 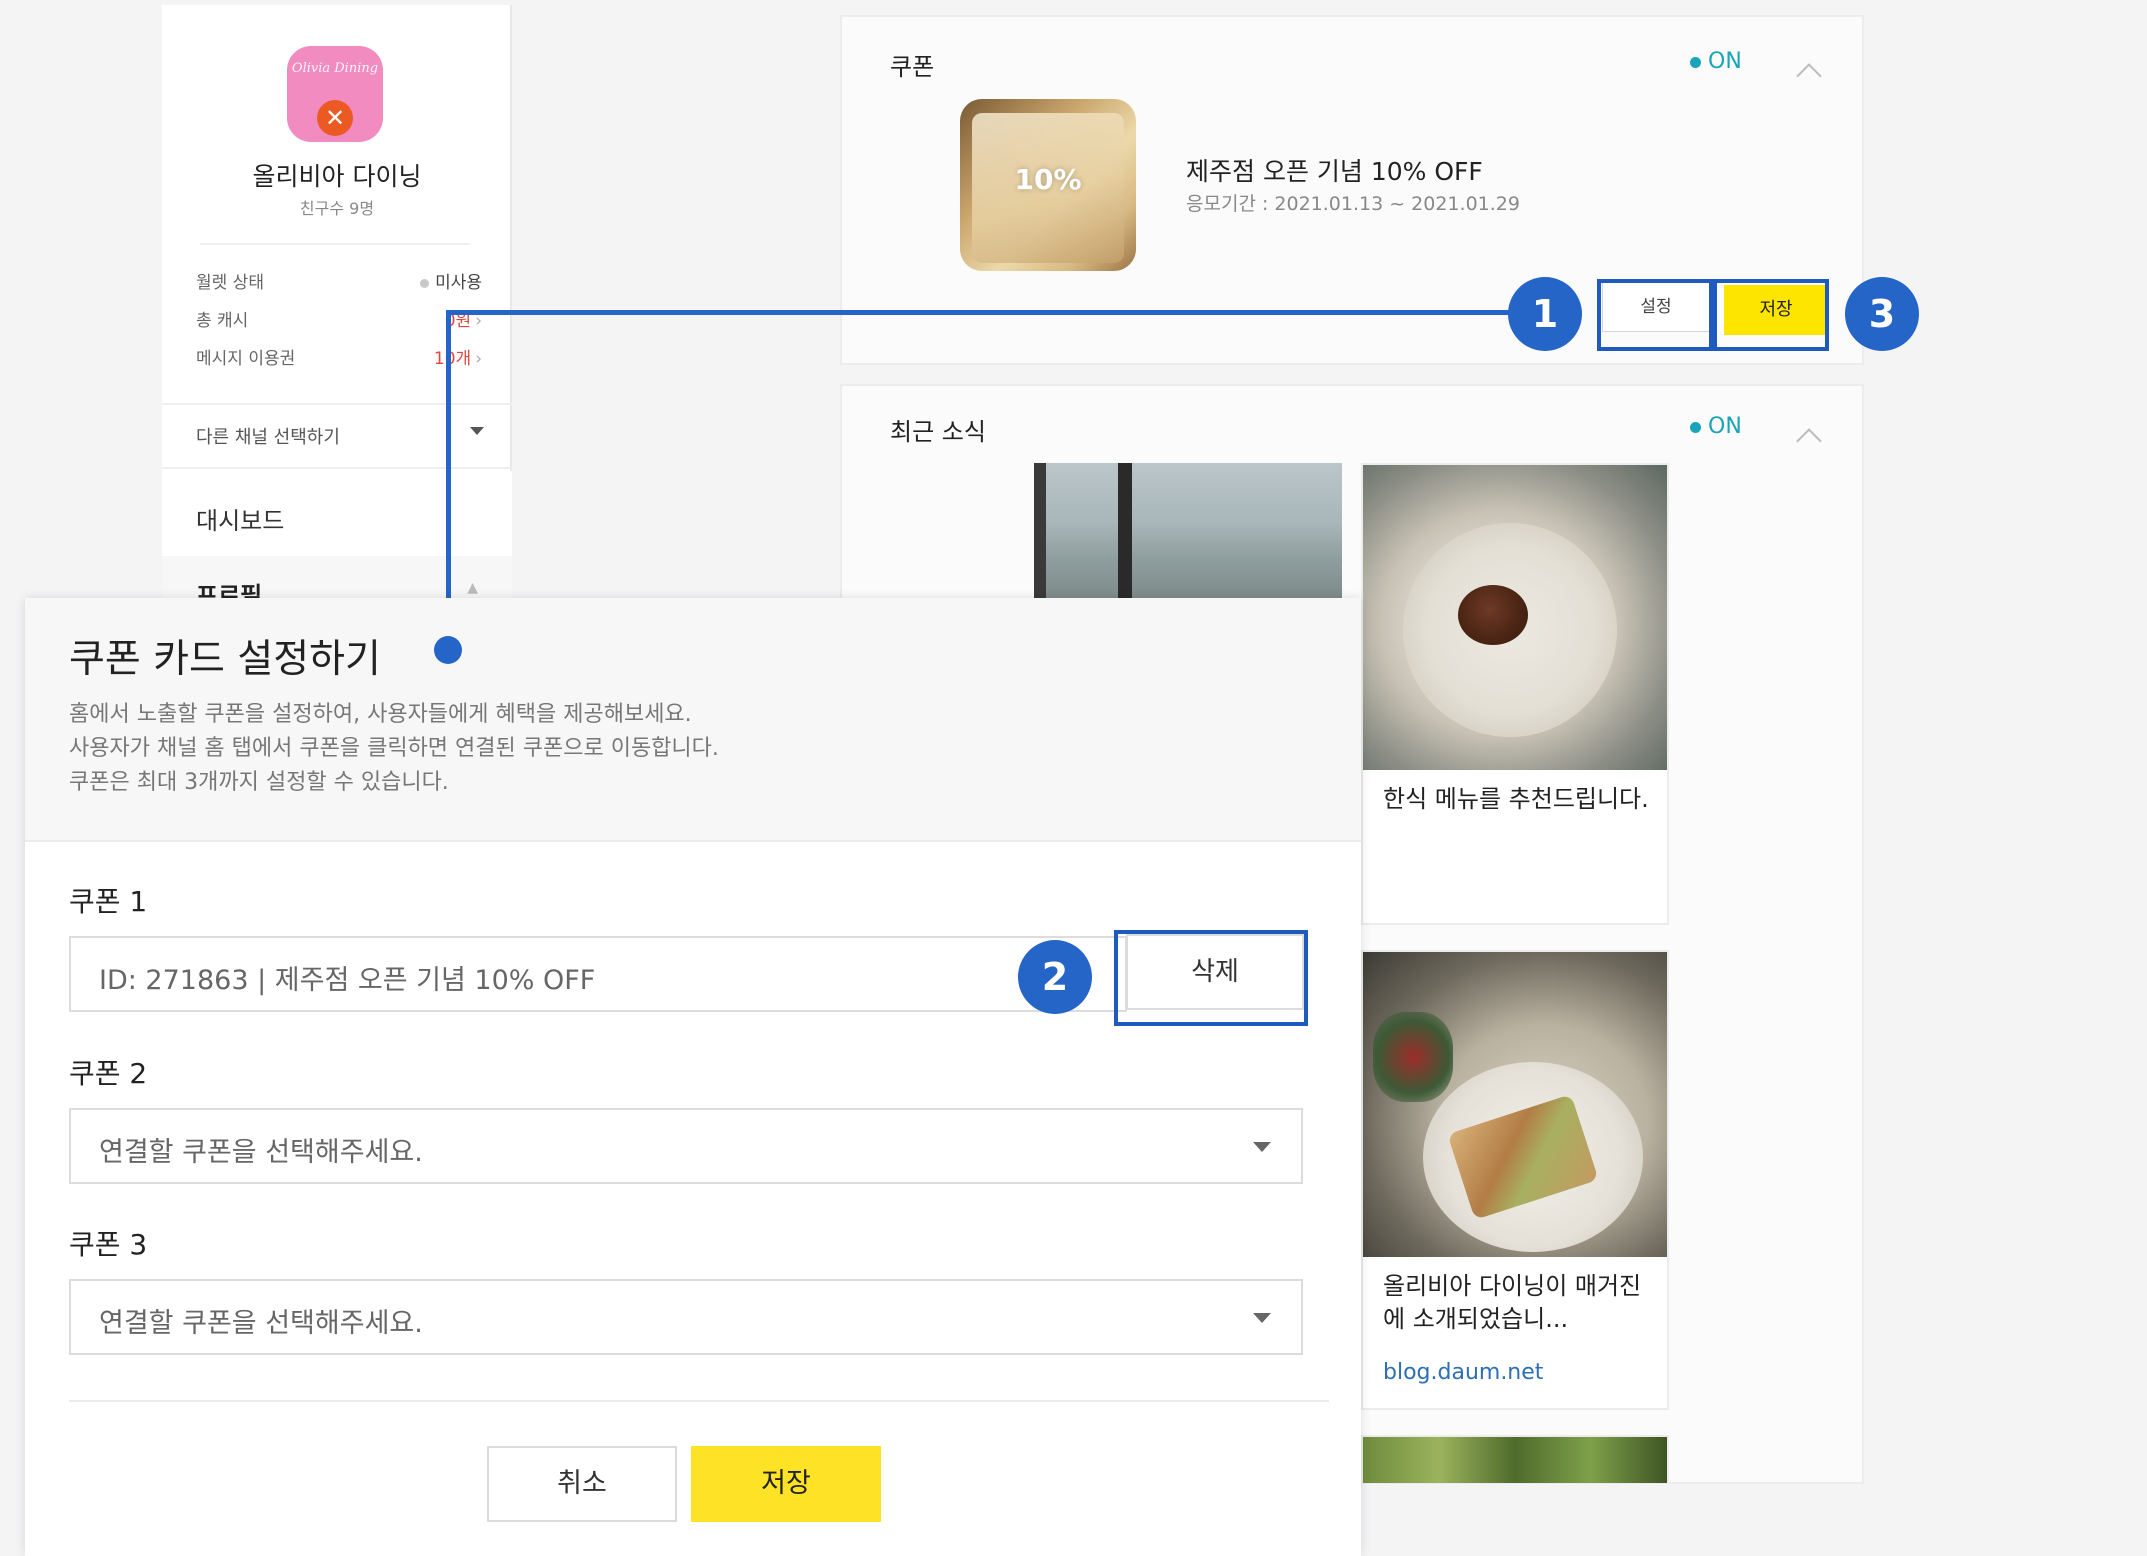 I want to click on news-card, so click(x=1515, y=1460).